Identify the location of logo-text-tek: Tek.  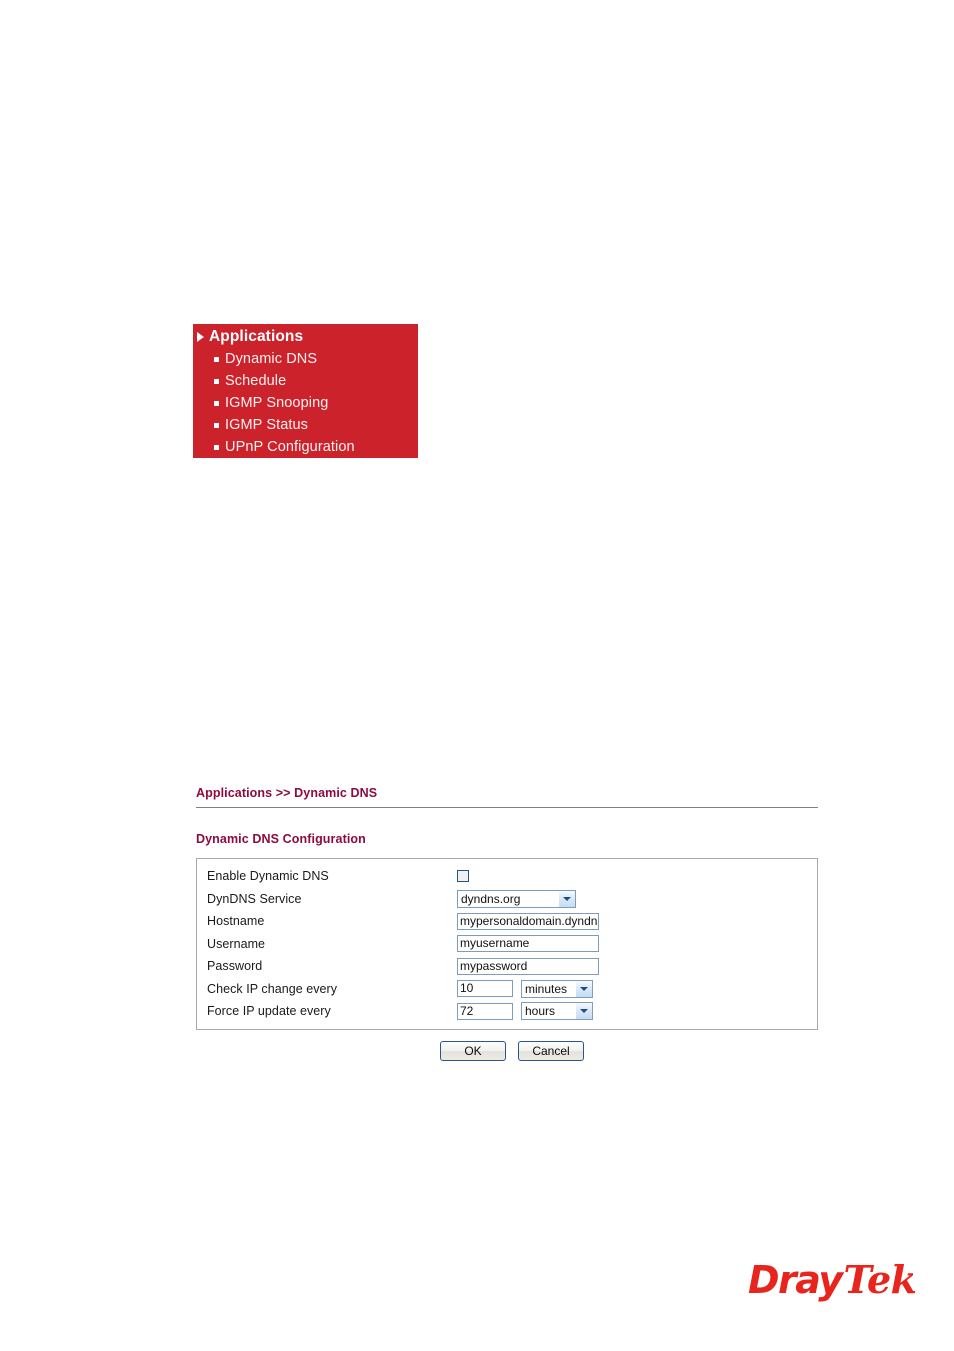
(880, 1279).